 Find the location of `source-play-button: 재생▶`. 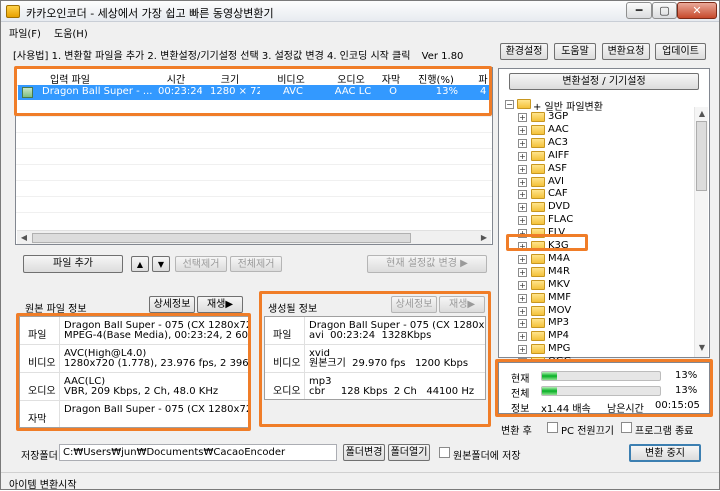

source-play-button: 재생▶ is located at coordinates (220, 304).